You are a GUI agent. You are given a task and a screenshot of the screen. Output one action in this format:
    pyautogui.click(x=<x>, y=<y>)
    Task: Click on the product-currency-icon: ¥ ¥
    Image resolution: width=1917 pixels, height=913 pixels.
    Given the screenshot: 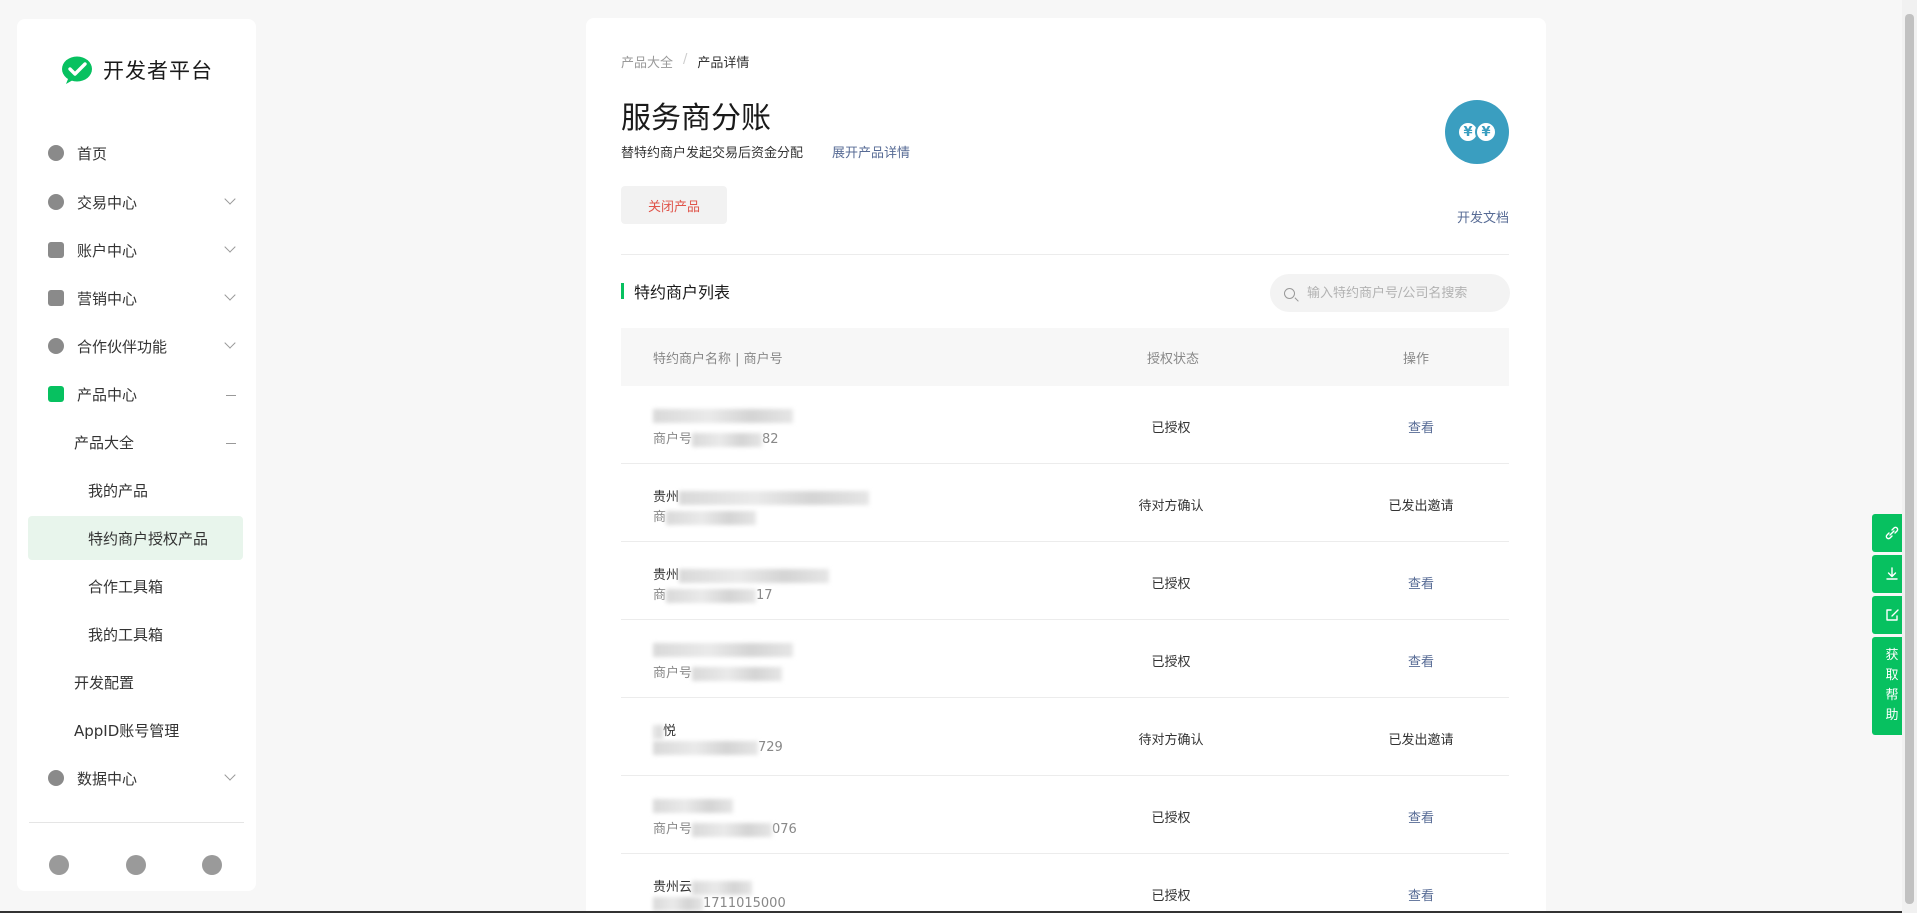 What is the action you would take?
    pyautogui.click(x=1477, y=132)
    